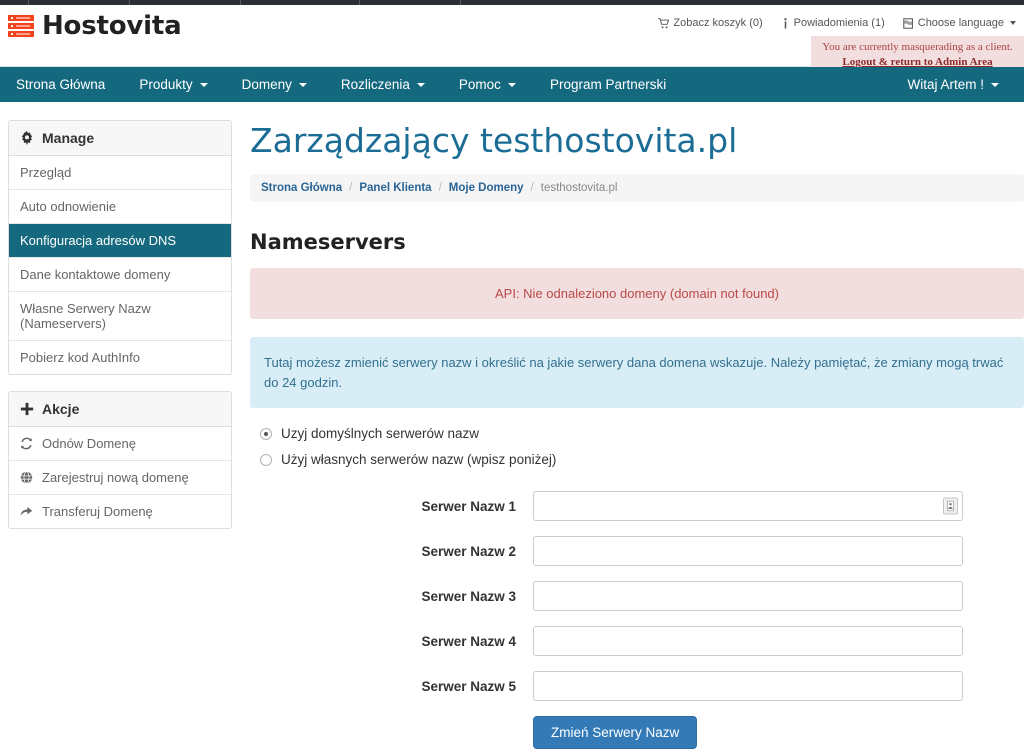  I want to click on top-link-language-label: Choose language, so click(960, 23).